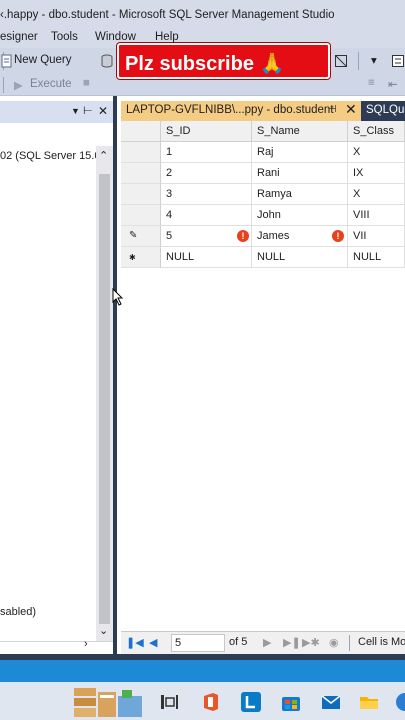 The image size is (405, 720). What do you see at coordinates (367, 257) in the screenshot?
I see `cell-value: NULL` at bounding box center [367, 257].